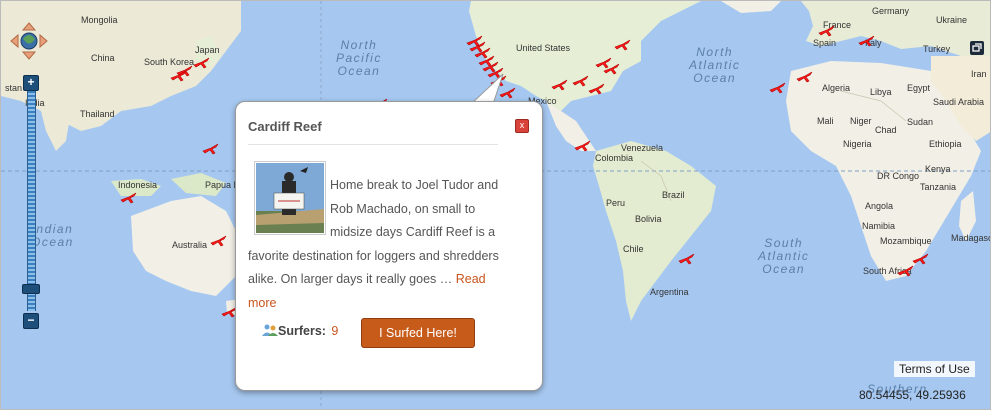 This screenshot has width=991, height=410. Describe the element at coordinates (898, 176) in the screenshot. I see `country-label: DR Congo` at that location.